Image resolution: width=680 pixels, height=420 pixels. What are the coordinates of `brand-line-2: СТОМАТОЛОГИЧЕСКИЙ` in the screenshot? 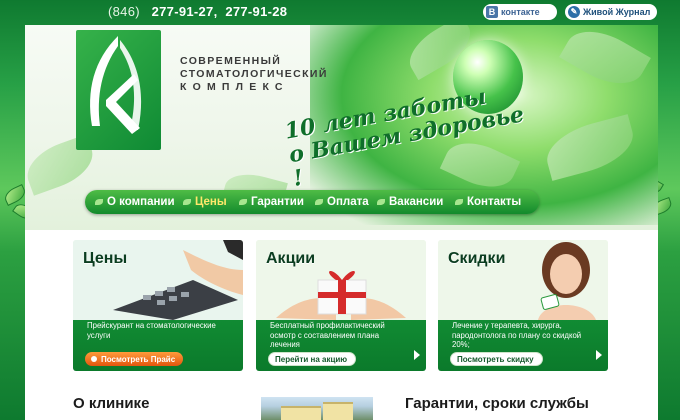 It's located at (254, 74).